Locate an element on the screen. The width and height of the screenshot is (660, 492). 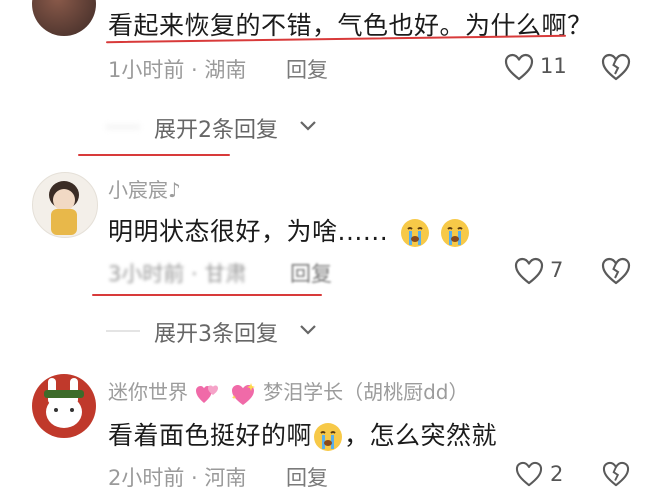
comment-3-text-after: ，怎么突然就 is located at coordinates (421, 435).